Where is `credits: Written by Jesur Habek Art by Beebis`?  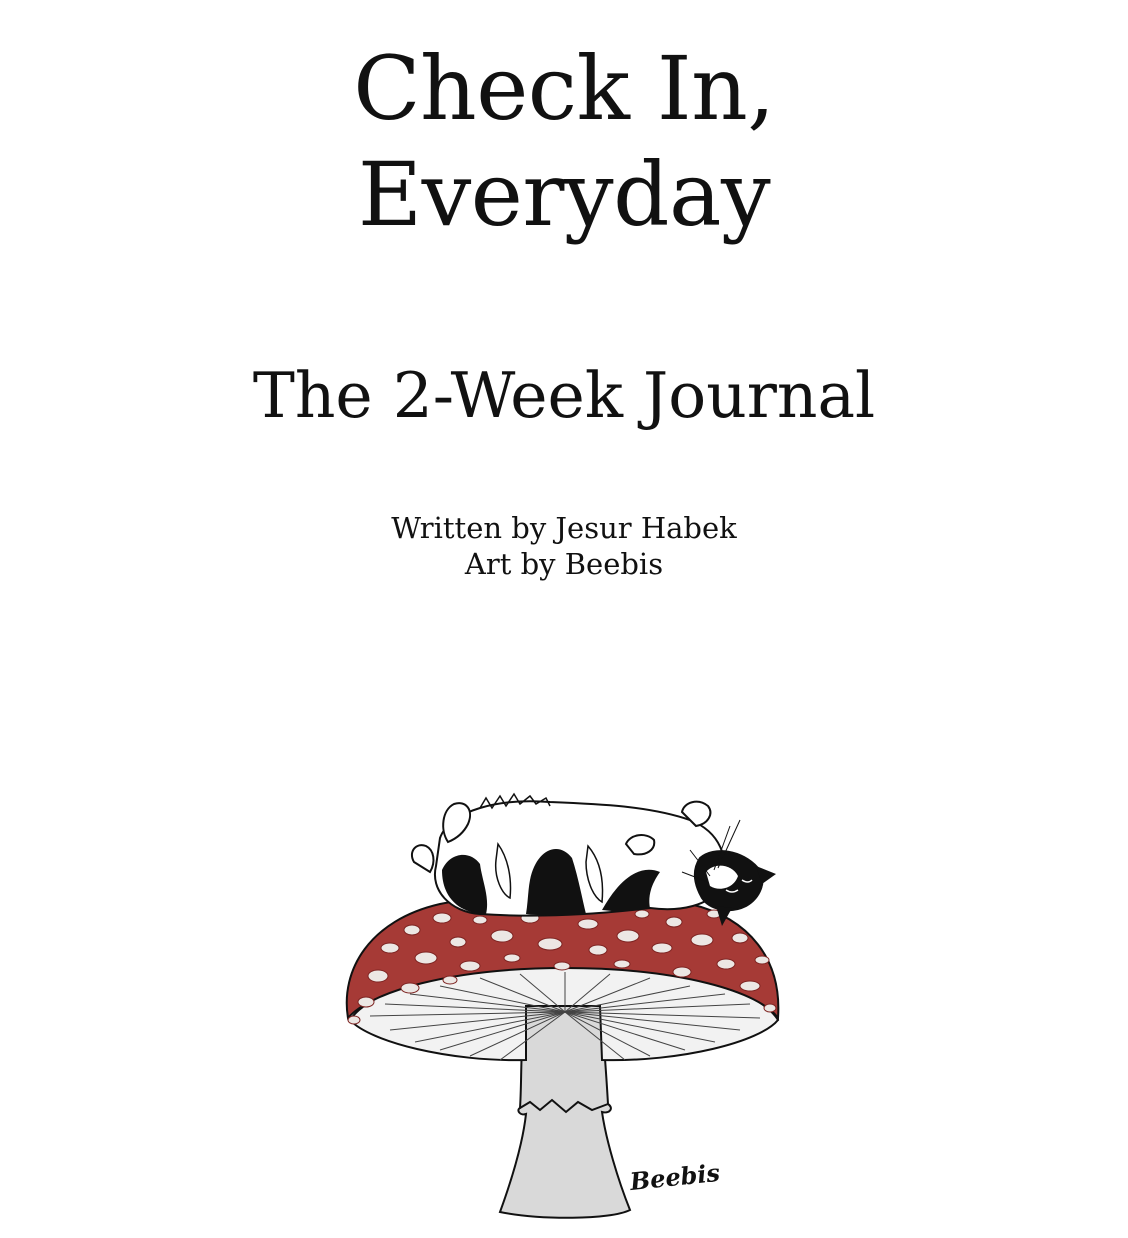
credits: Written by Jesur Habek Art by Beebis is located at coordinates (564, 546).